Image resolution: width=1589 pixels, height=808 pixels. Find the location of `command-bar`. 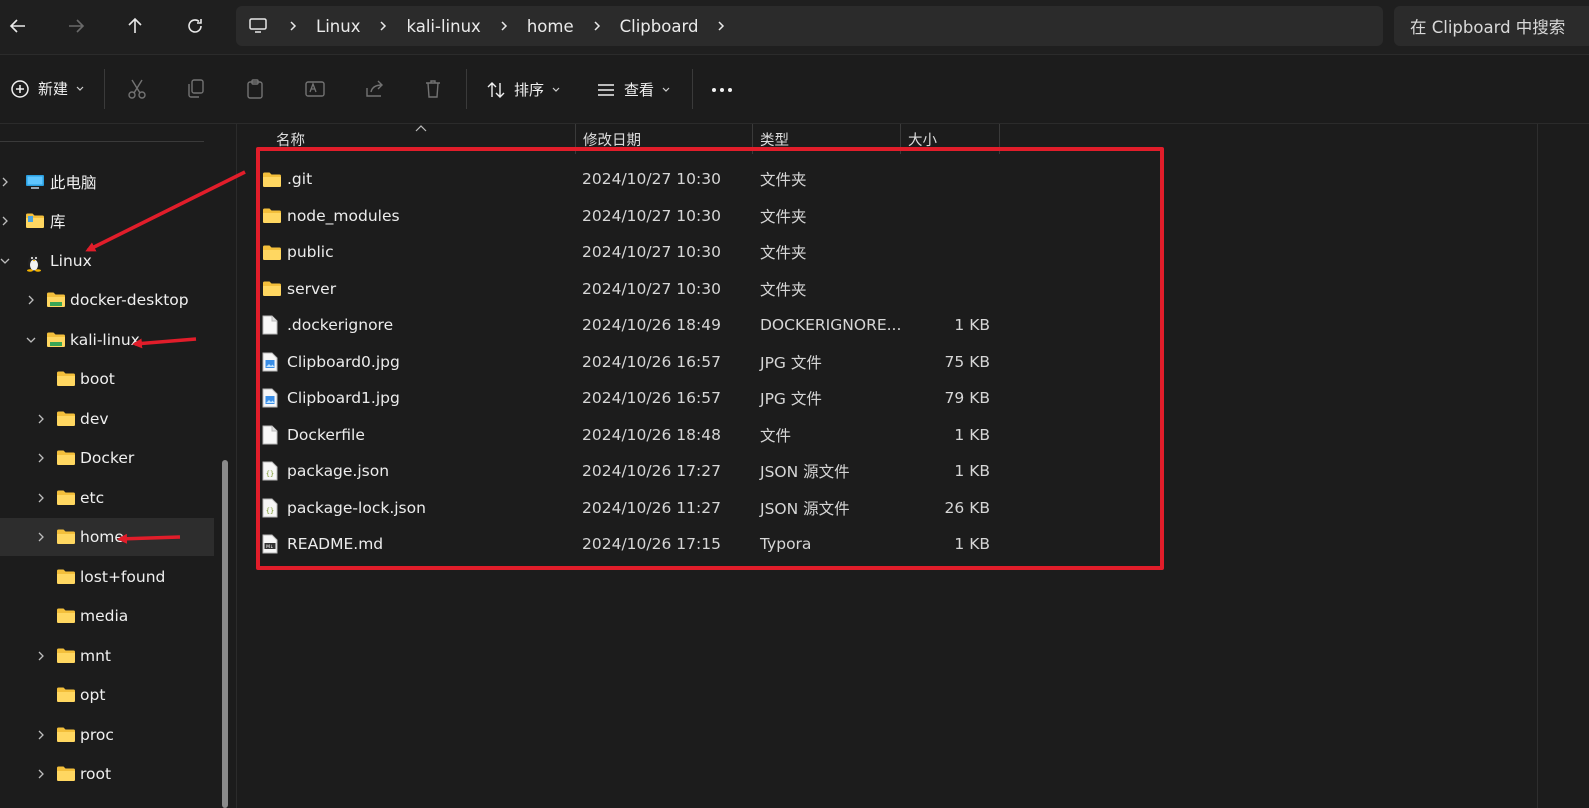

command-bar is located at coordinates (794, 89).